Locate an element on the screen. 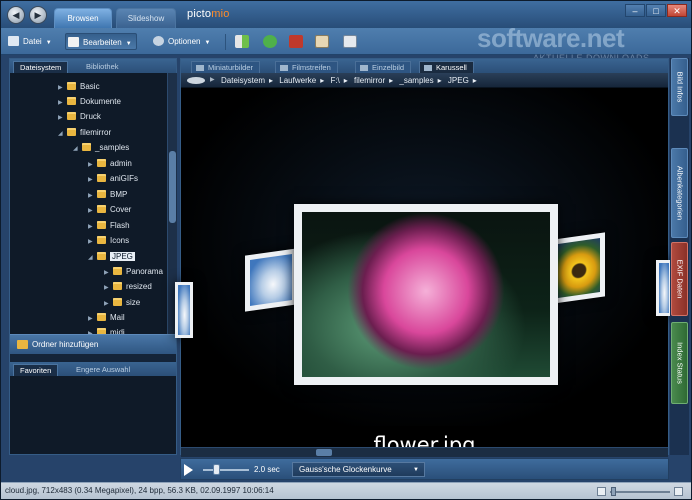 The image size is (692, 500). tab-browse: Browsen is located at coordinates (83, 18).